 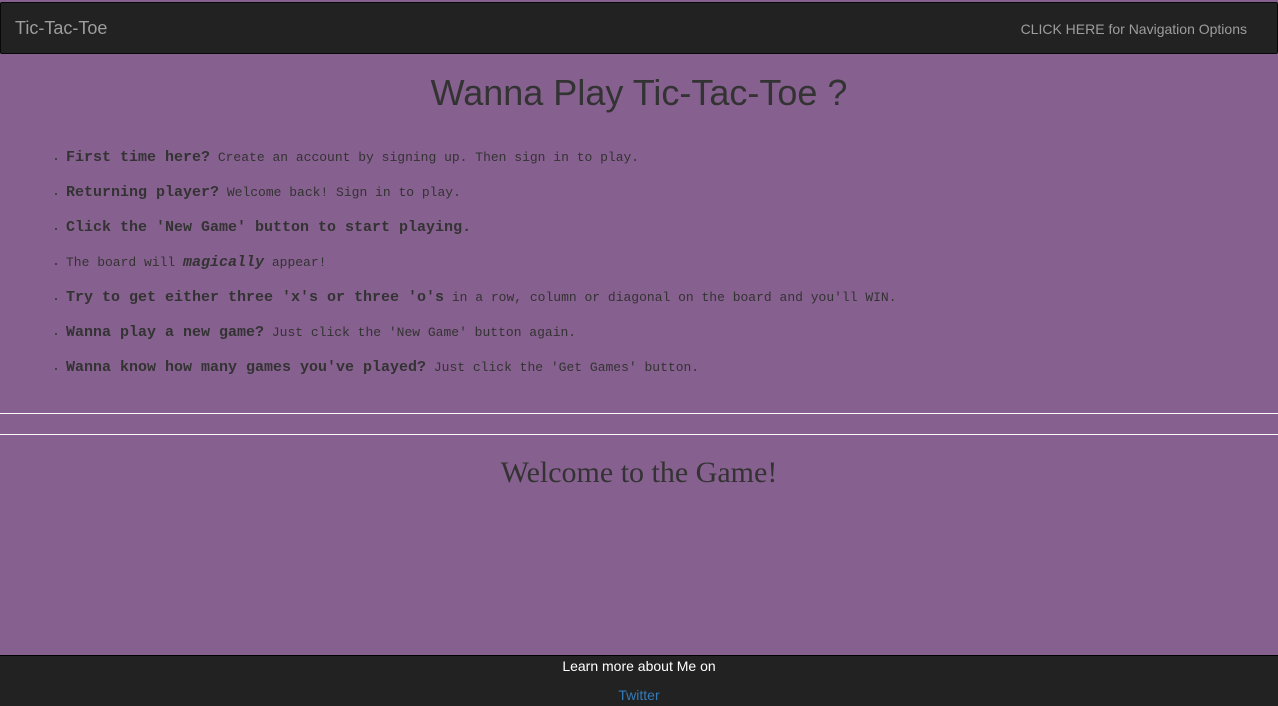 What do you see at coordinates (125, 262) in the screenshot?
I see `item-text: The board will` at bounding box center [125, 262].